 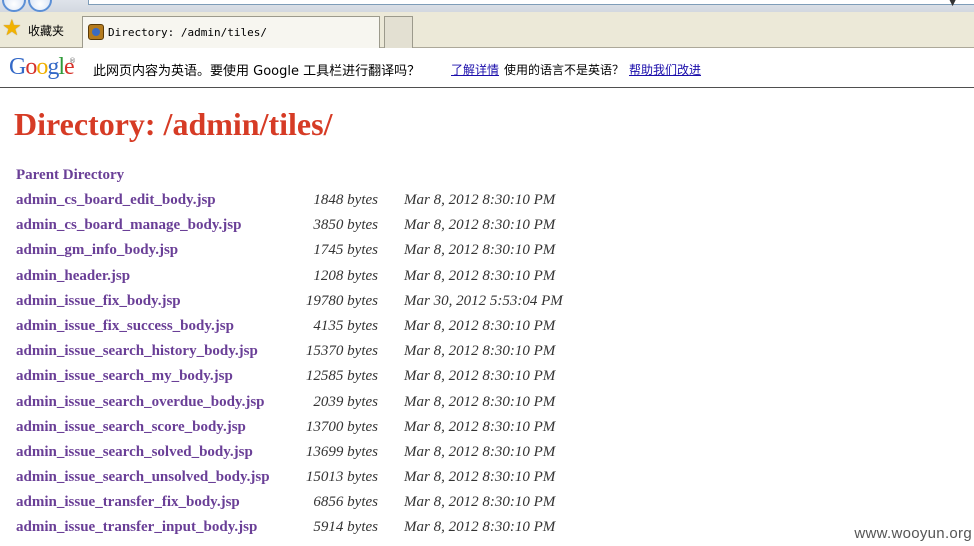 I want to click on learn-more-link: 了解详情, so click(x=475, y=69).